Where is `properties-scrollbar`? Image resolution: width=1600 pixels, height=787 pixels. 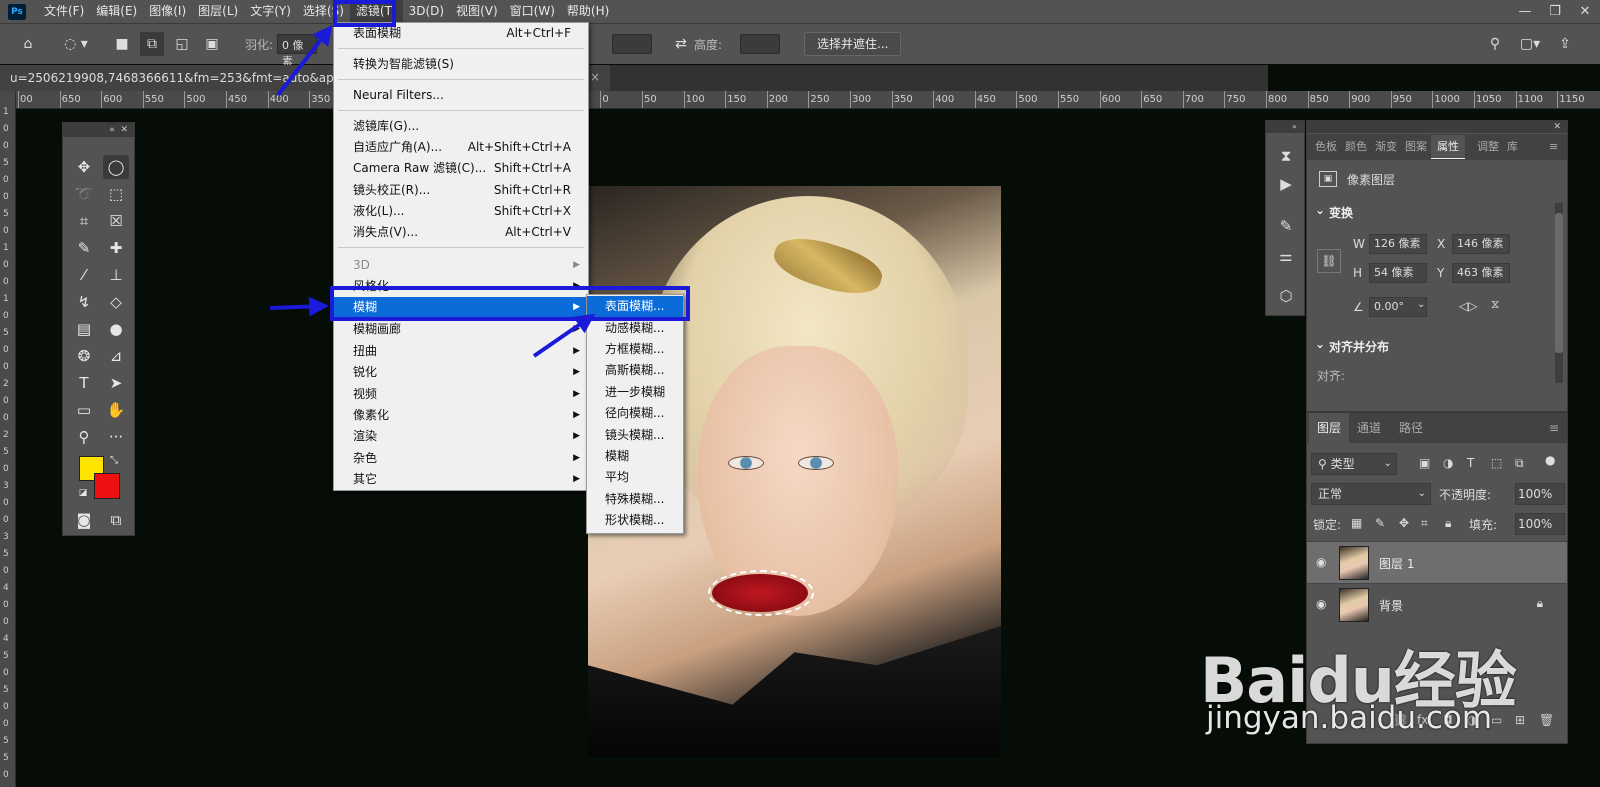 properties-scrollbar is located at coordinates (1559, 293).